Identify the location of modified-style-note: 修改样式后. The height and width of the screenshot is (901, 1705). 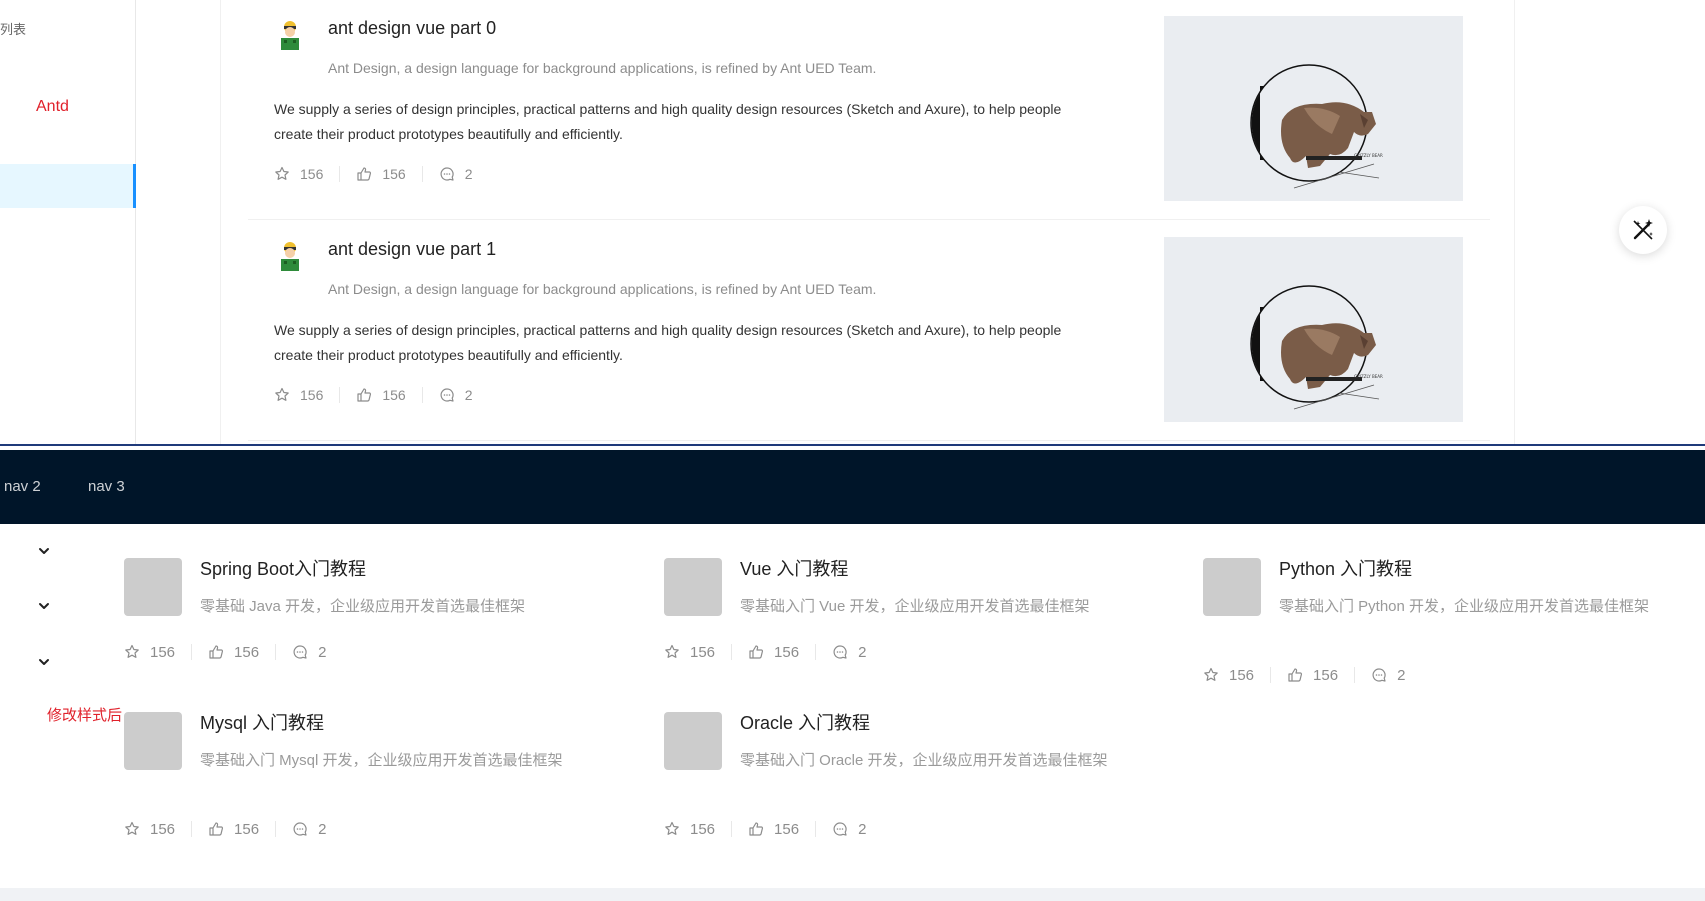
(85, 715).